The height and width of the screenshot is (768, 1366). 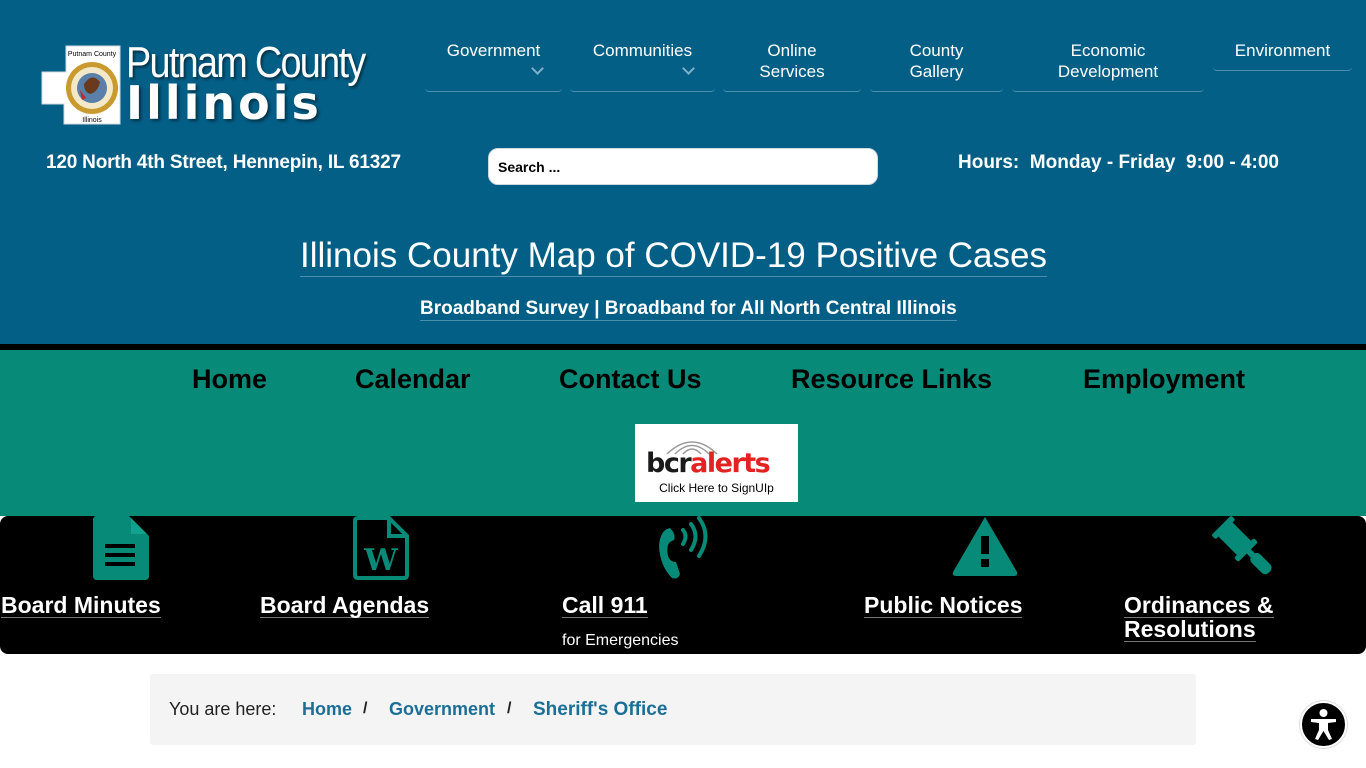 What do you see at coordinates (1282, 50) in the screenshot?
I see `topnav-label: Environment` at bounding box center [1282, 50].